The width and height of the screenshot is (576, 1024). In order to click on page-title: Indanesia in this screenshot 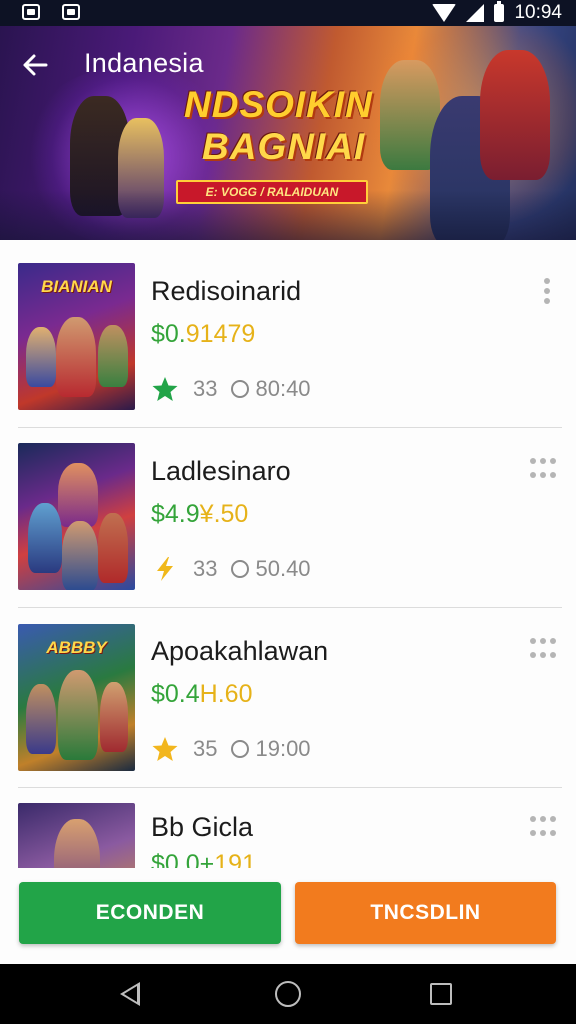, I will do `click(144, 63)`.